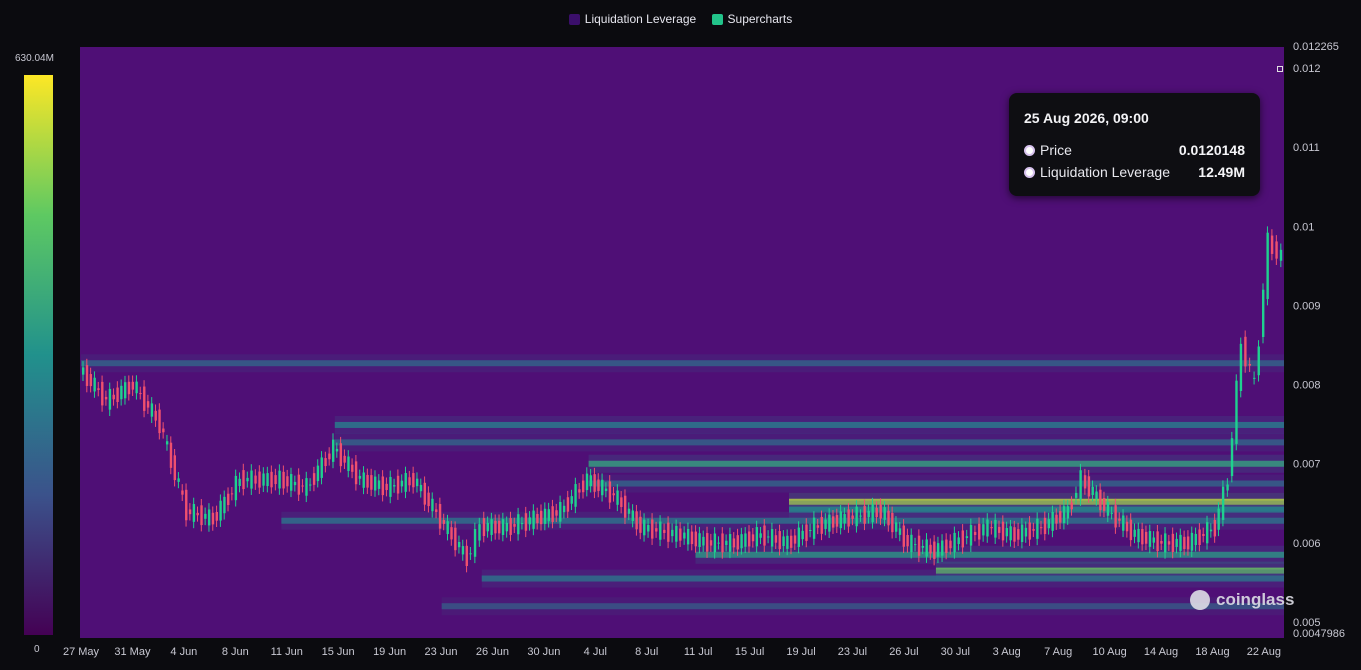 The image size is (1361, 670). What do you see at coordinates (903, 652) in the screenshot?
I see `x-tick-label: 26 Jul` at bounding box center [903, 652].